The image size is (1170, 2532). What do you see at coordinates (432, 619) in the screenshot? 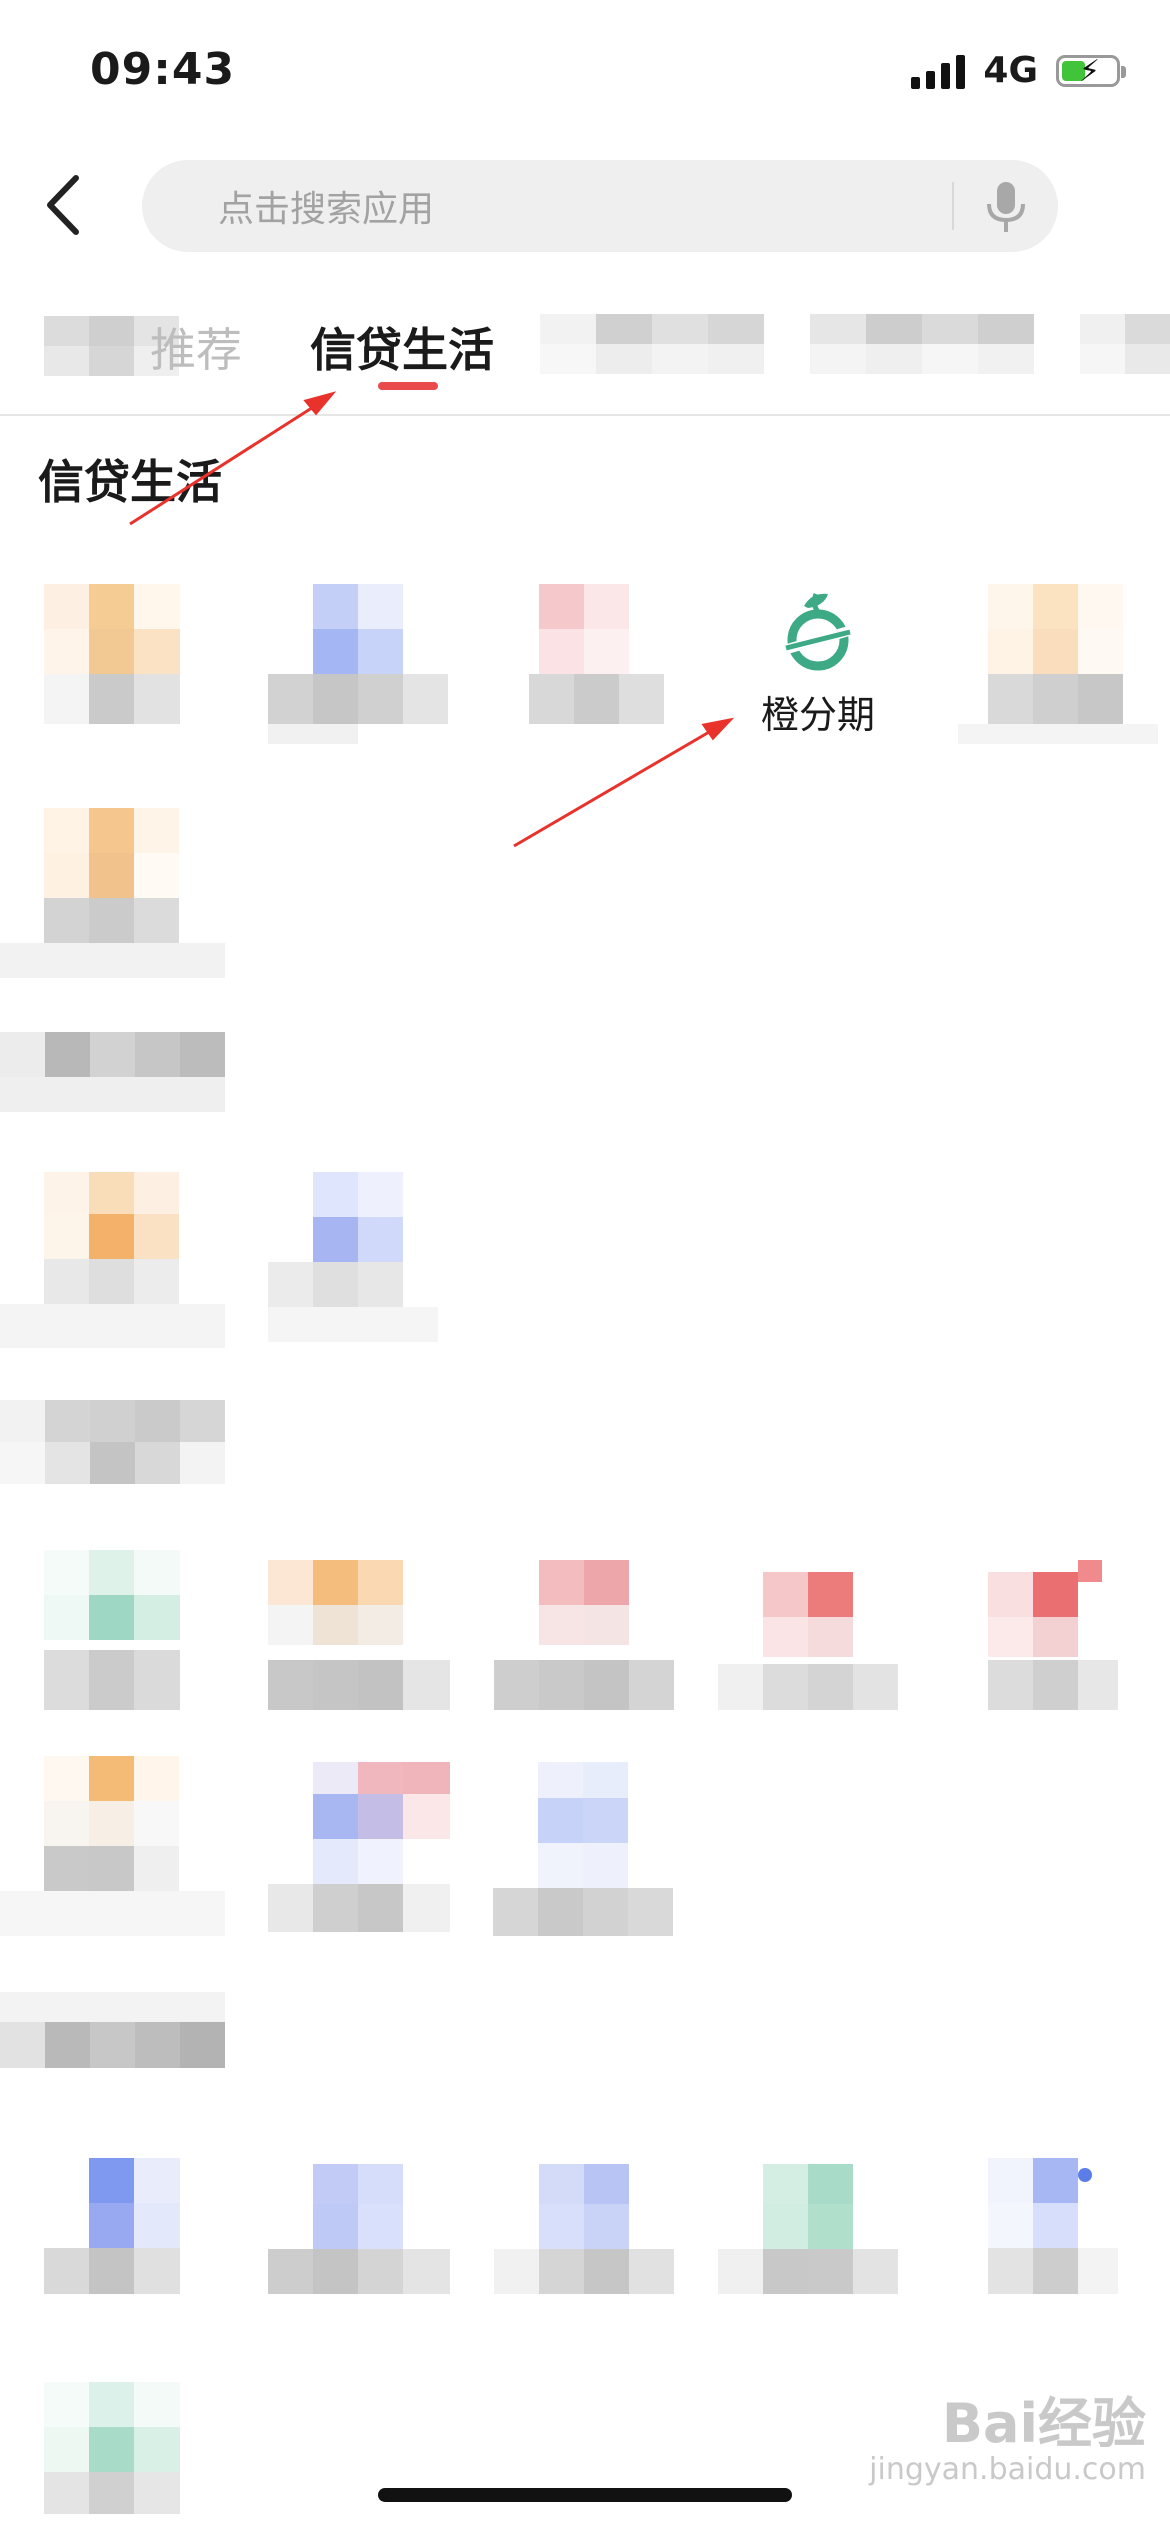
I see `annotation-arrows` at bounding box center [432, 619].